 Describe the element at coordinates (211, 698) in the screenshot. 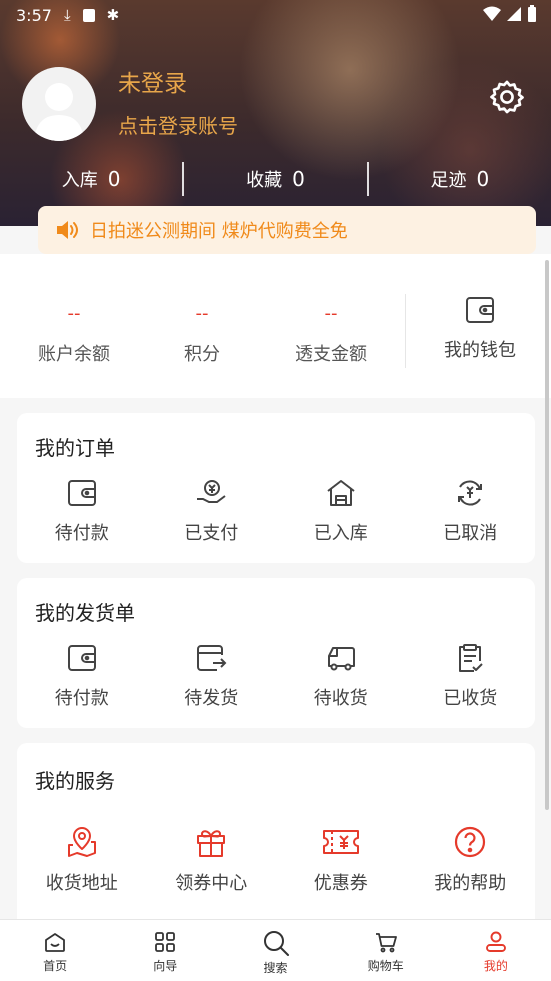

I see `item-label: 待发货` at that location.